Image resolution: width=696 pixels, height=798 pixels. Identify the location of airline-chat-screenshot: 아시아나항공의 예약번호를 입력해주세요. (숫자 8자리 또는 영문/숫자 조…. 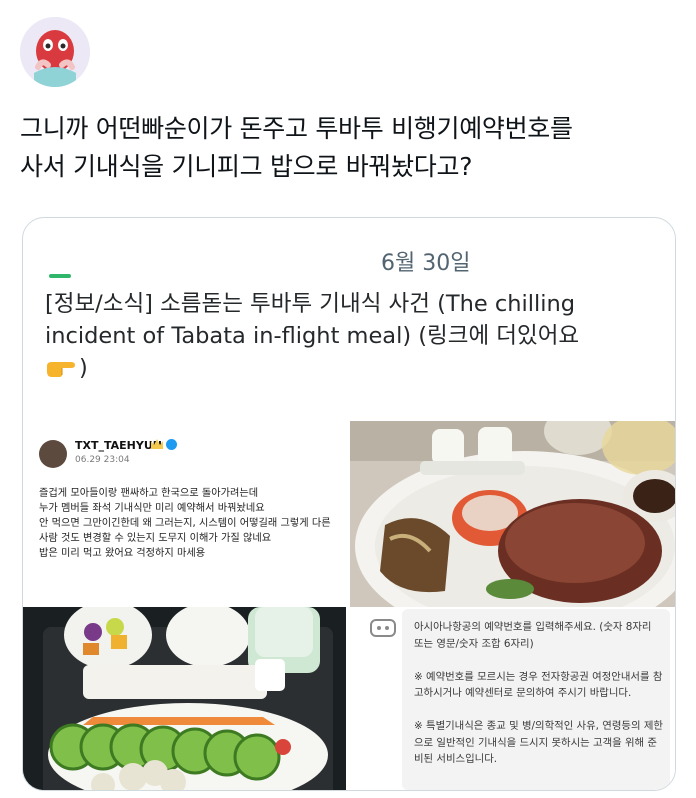
(512, 698).